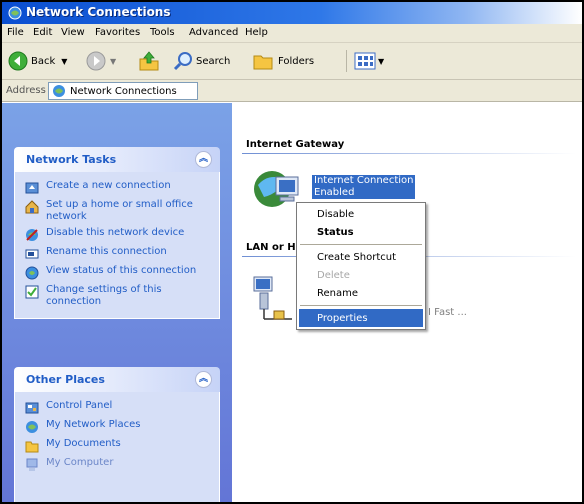 This screenshot has width=584, height=504. I want to click on task-home-network: Set up a home or small office network, so click(118, 211).